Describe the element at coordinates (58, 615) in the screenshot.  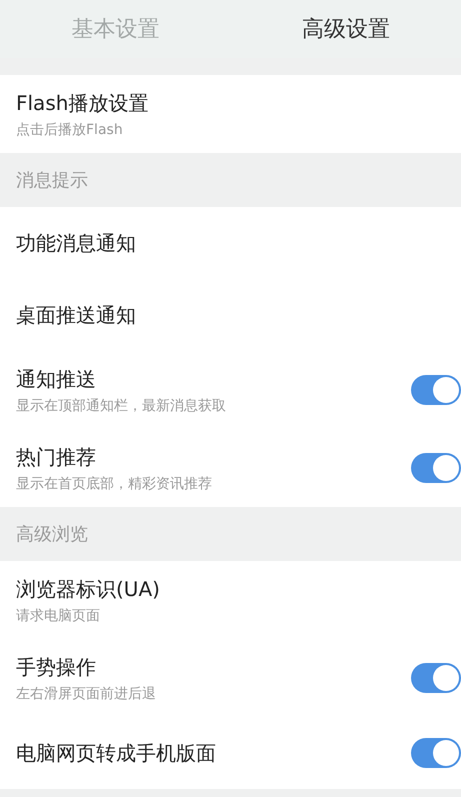
I see `setting-description: 请求电脑页面` at that location.